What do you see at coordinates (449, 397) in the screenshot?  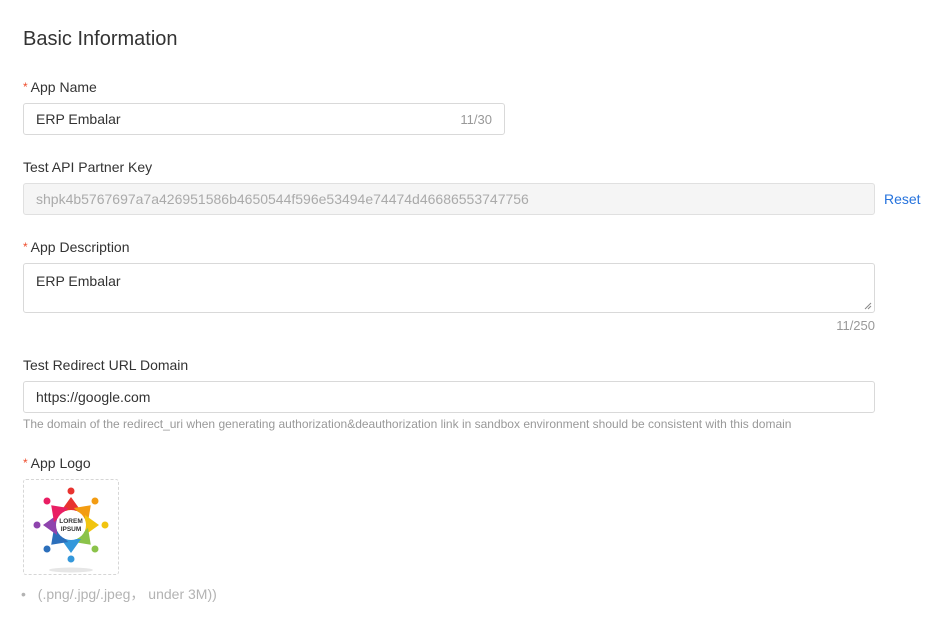 I see `redirect-domain-input: https://google.com` at bounding box center [449, 397].